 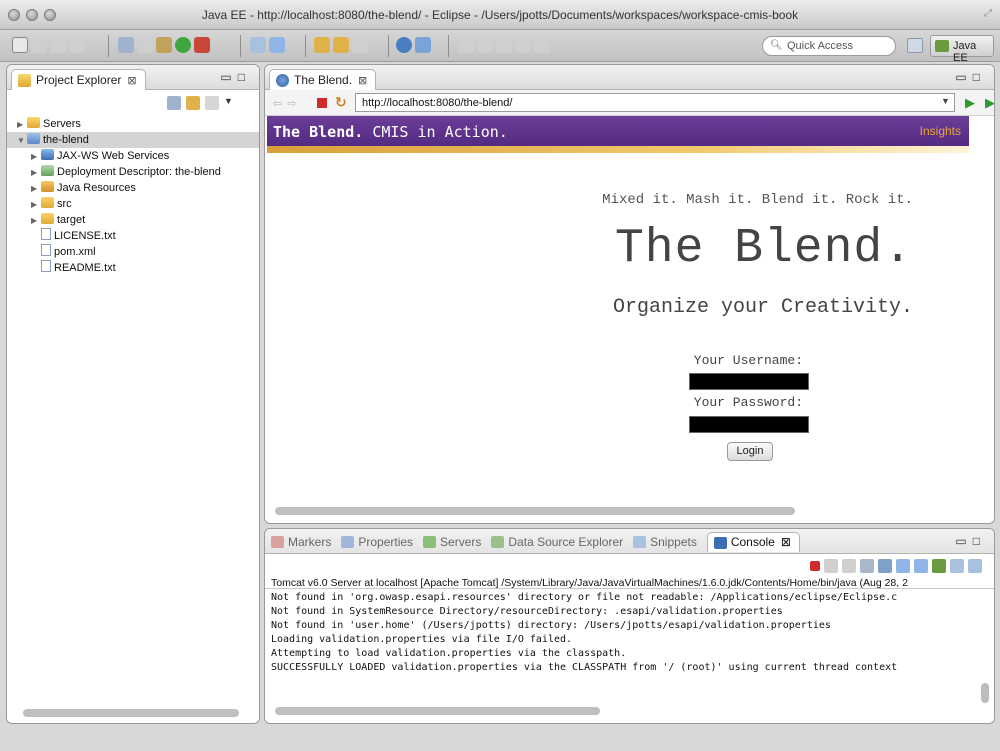 I want to click on tree-item: ▶ JAX-WS Web Services, so click(x=138, y=156).